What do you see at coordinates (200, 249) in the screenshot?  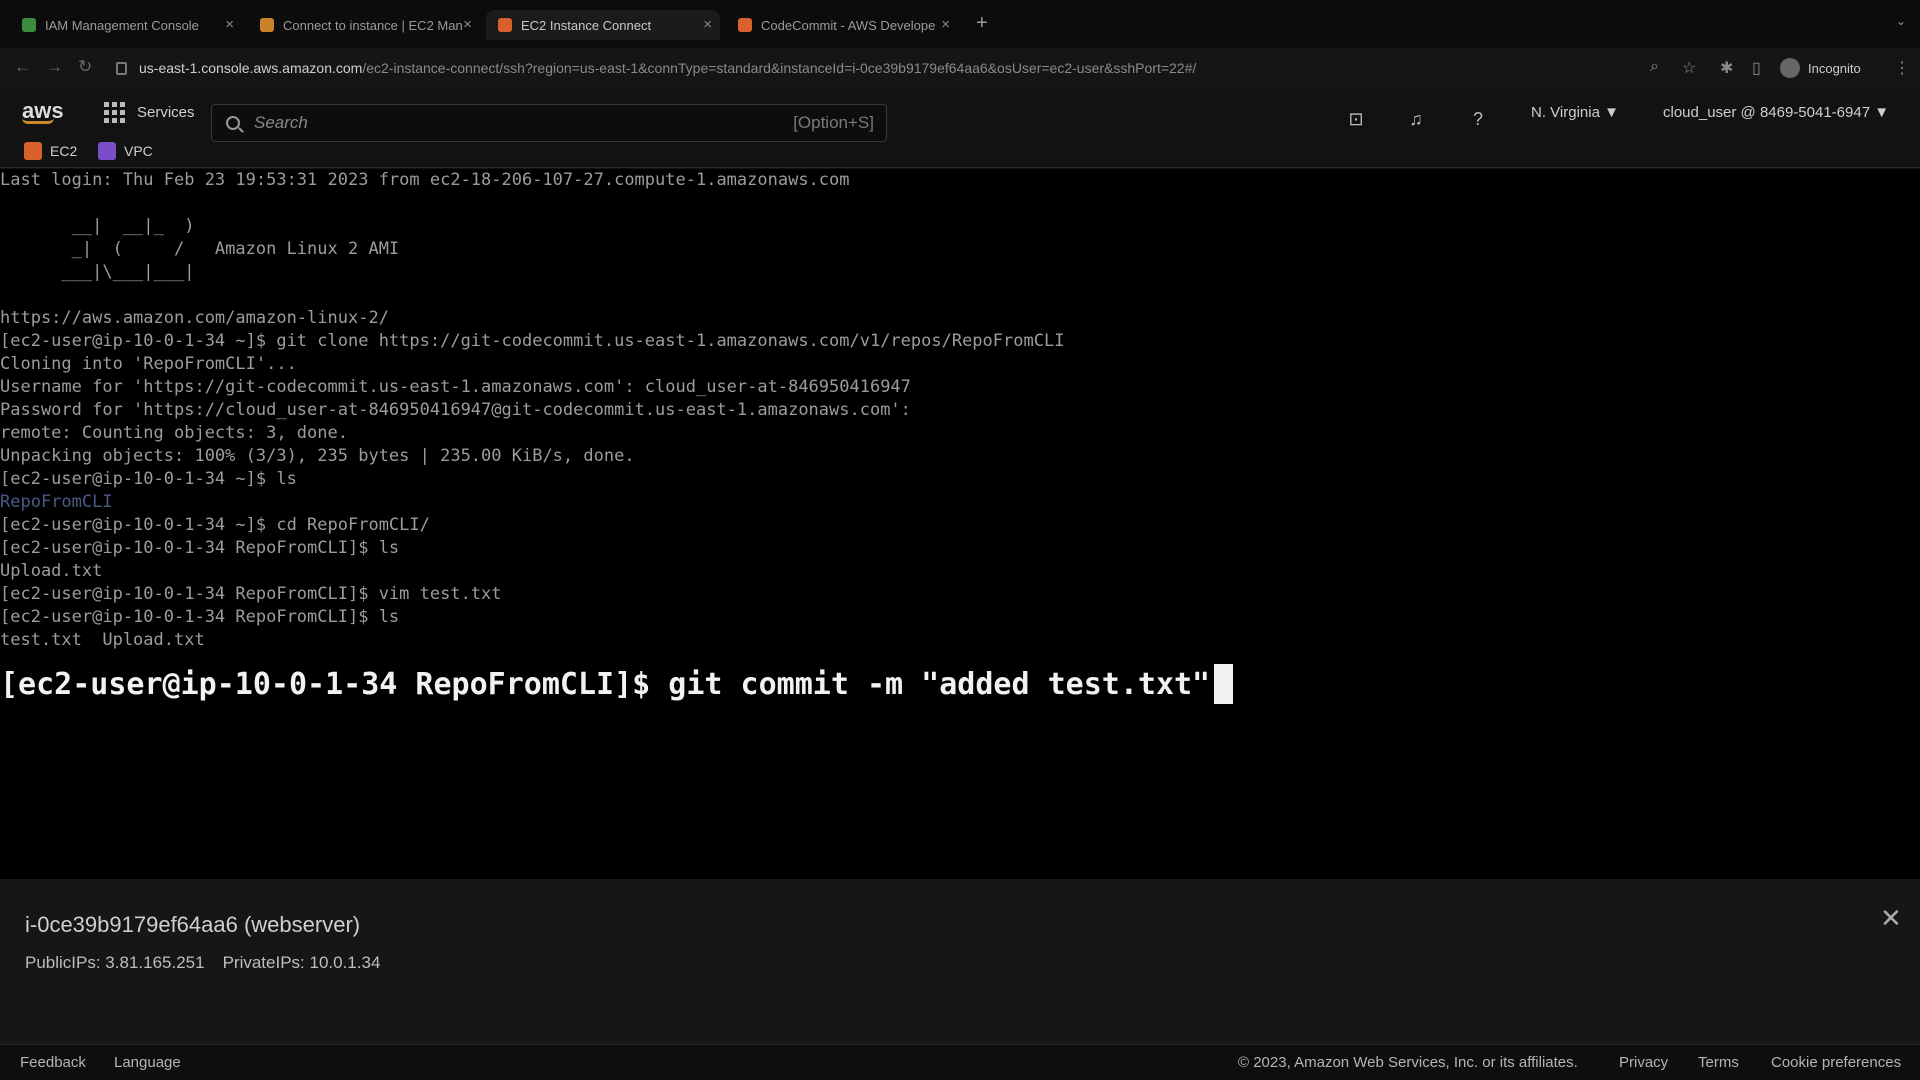 I see `terminal-line: _| ( / Amazon Linux 2 AMI` at bounding box center [200, 249].